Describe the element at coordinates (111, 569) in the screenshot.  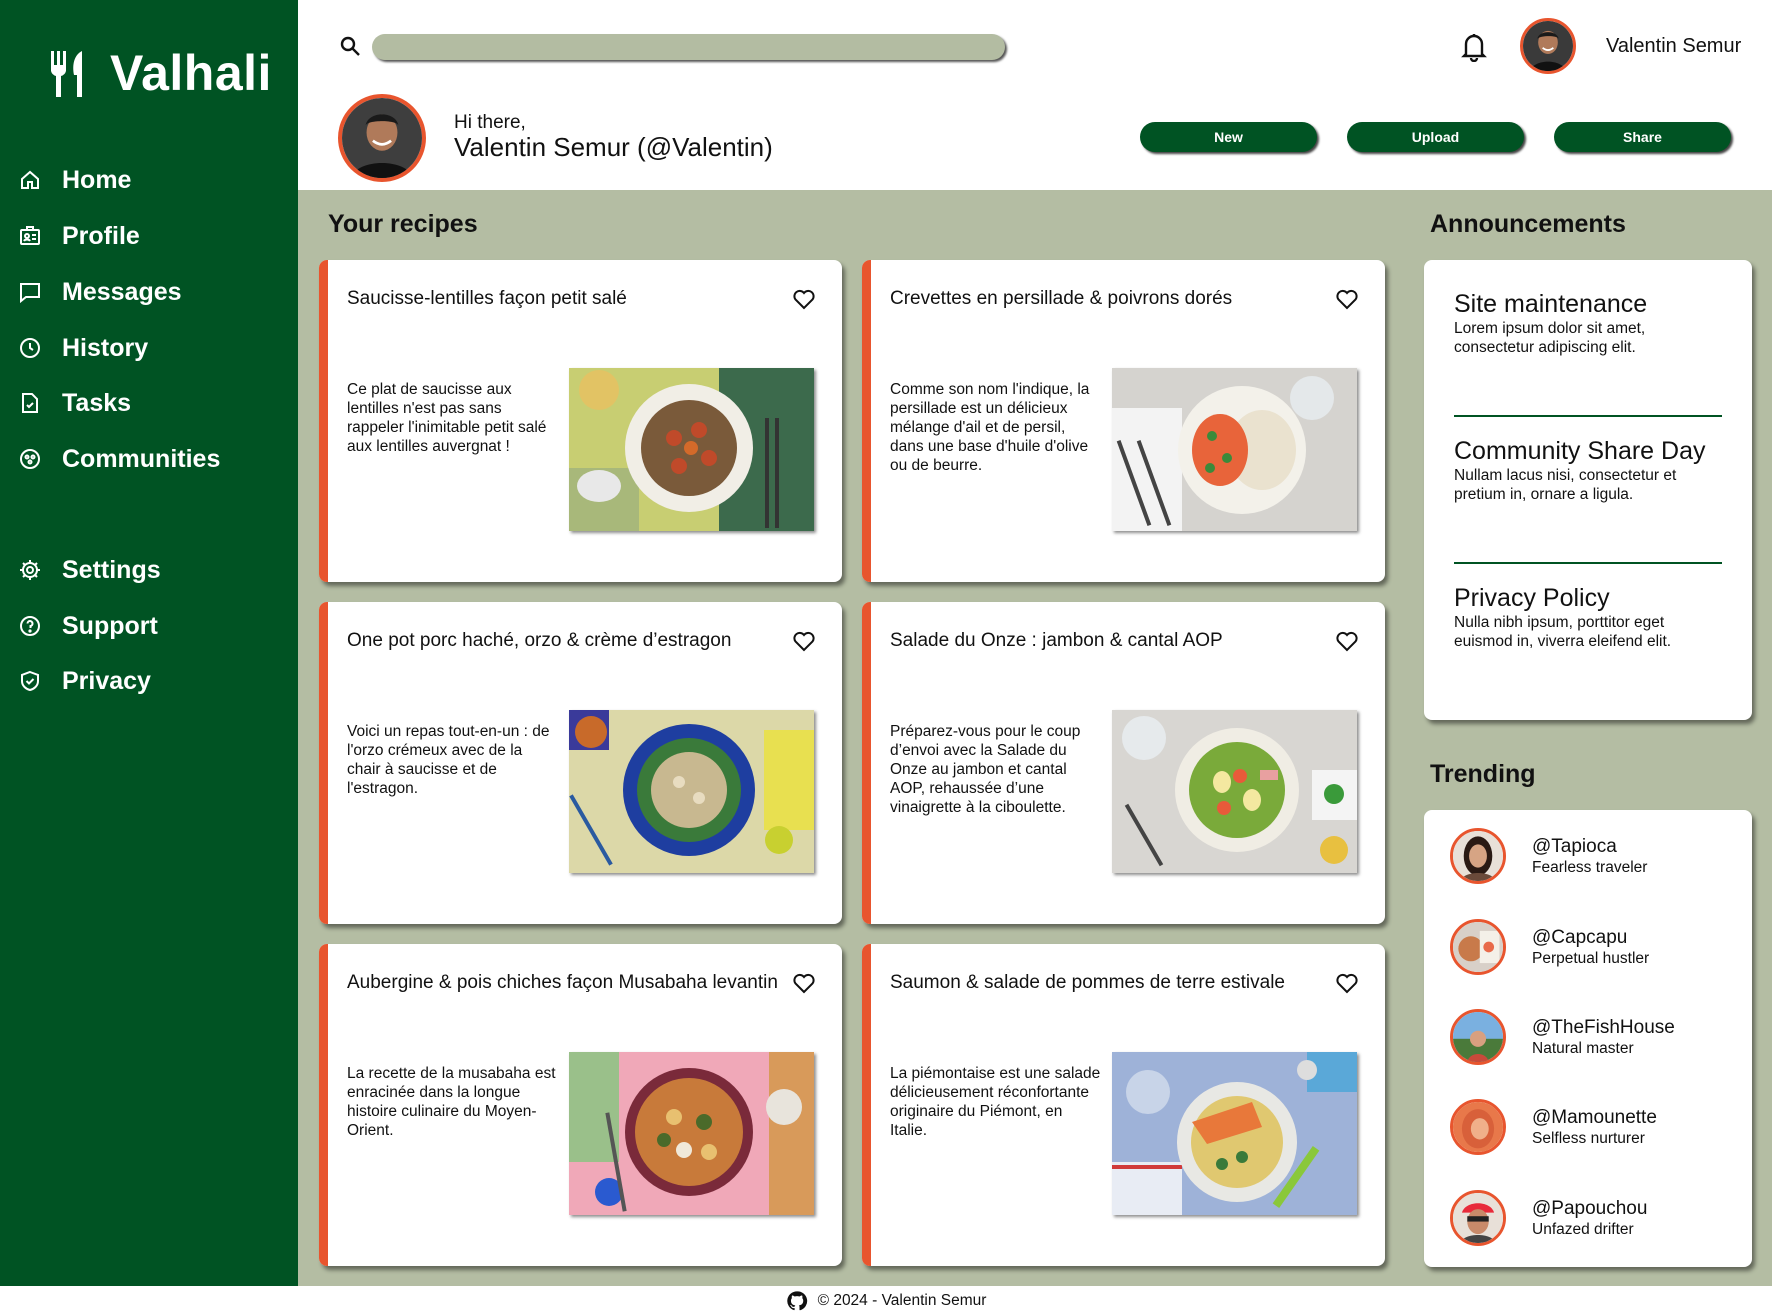
I see `sidebar-item-label: Settings` at that location.